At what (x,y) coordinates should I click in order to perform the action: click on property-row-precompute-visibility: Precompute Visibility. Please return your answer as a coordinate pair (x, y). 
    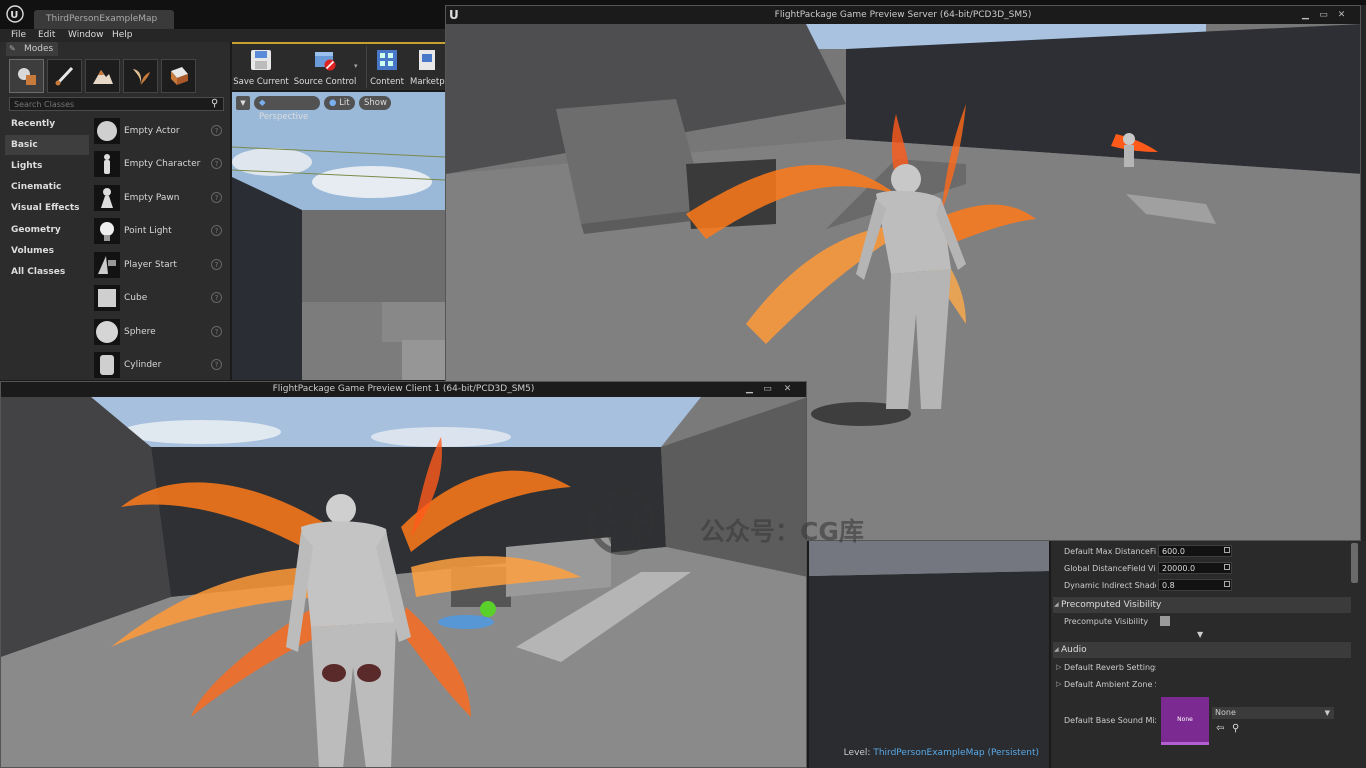
    Looking at the image, I should click on (1201, 621).